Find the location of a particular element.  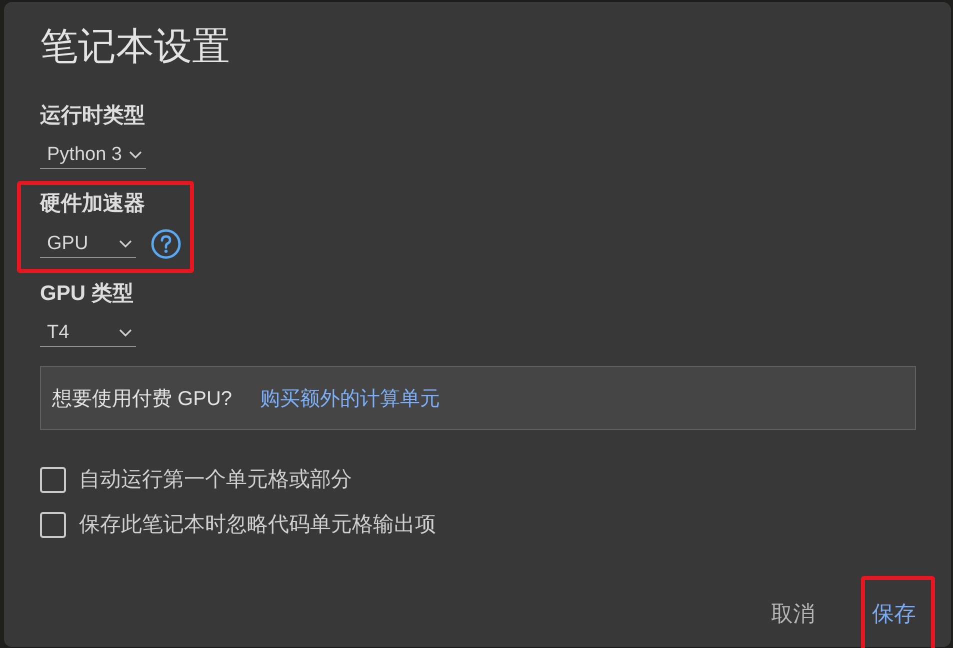

field-label: GPU 类型 is located at coordinates (87, 294).